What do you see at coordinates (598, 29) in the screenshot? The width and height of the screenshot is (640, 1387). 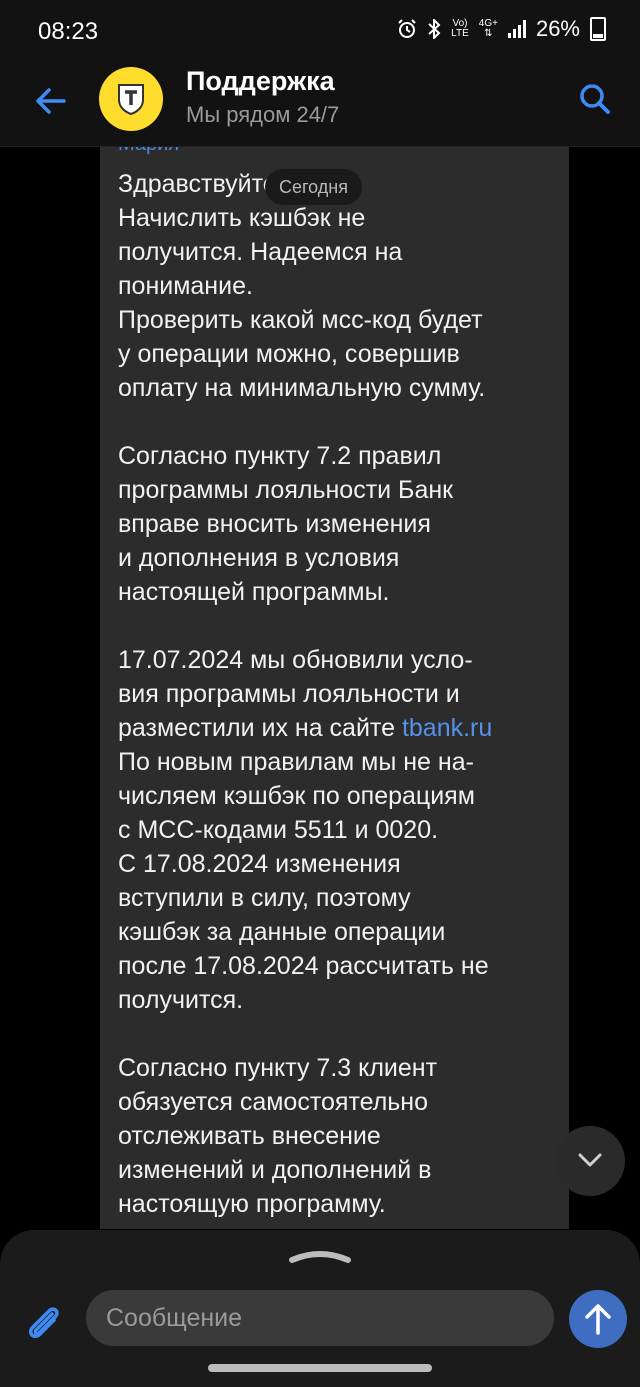 I see `battery-icon` at bounding box center [598, 29].